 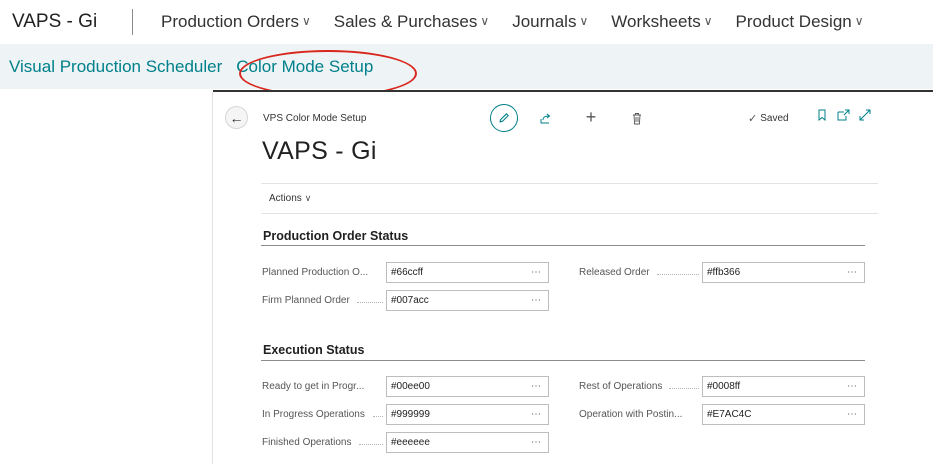 What do you see at coordinates (407, 272) in the screenshot?
I see `field-value: #66ccff` at bounding box center [407, 272].